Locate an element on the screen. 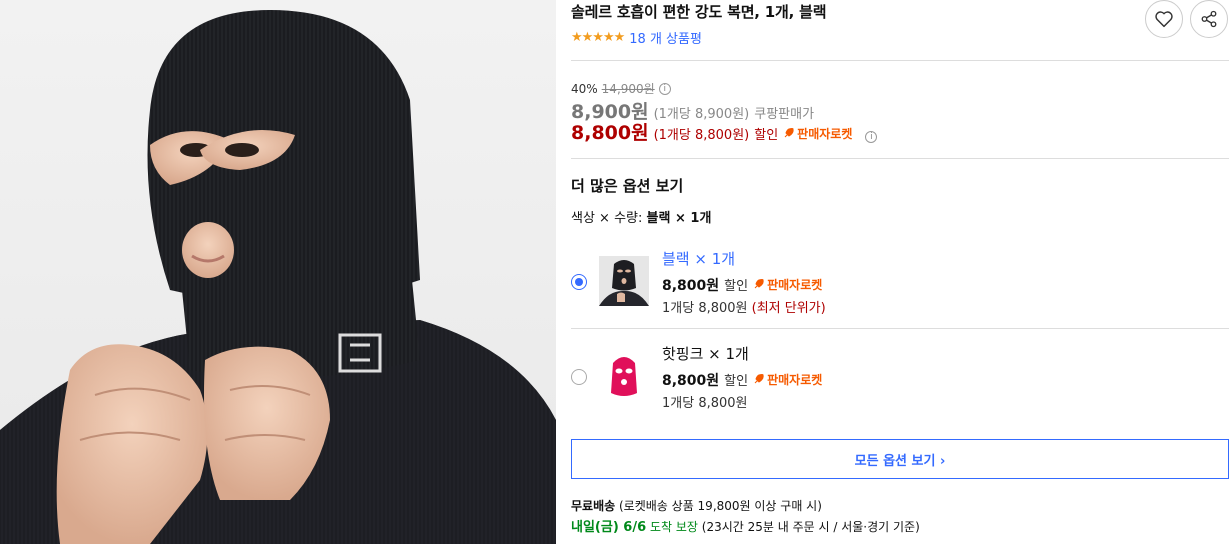  free-shipping-label: 무료배송 is located at coordinates (593, 506).